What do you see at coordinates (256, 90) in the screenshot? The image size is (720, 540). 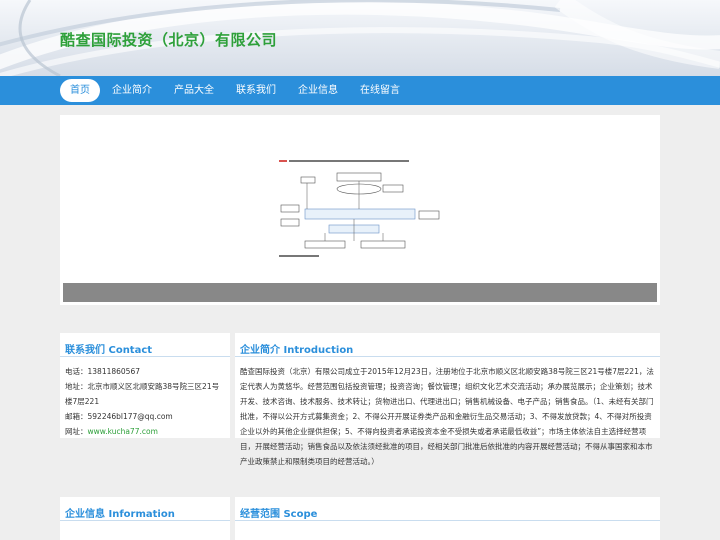 I see `nav-item-contact: 联系我们` at bounding box center [256, 90].